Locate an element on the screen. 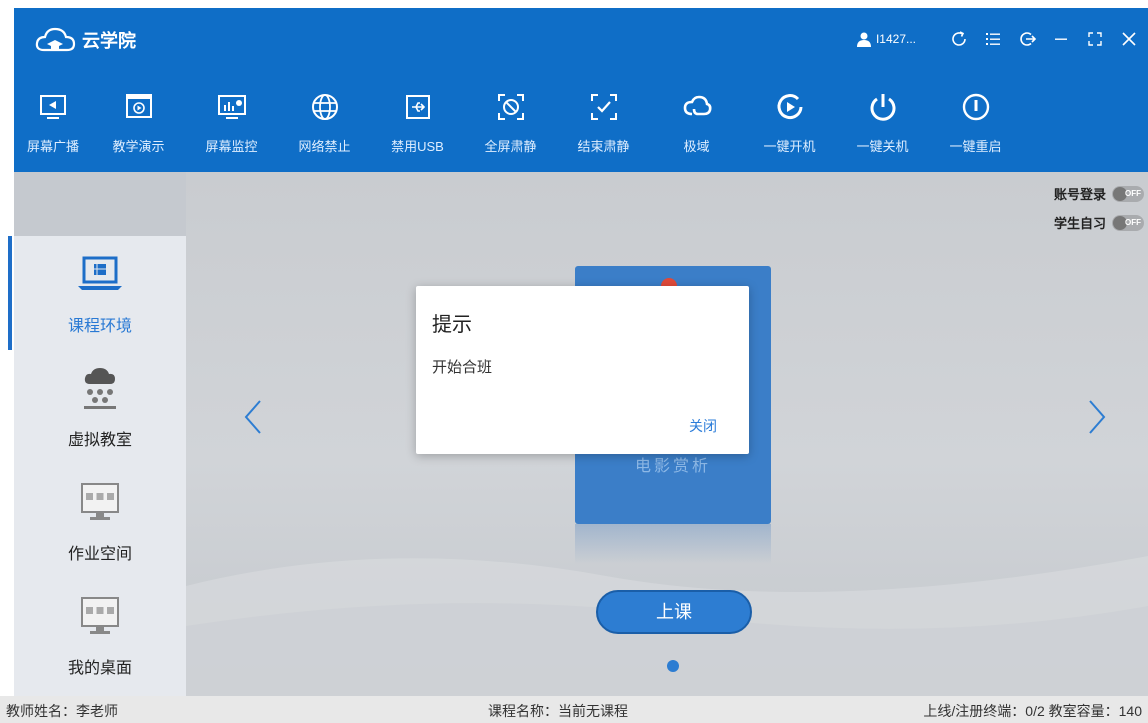 The width and height of the screenshot is (1148, 723). tool-usb-ban: 禁用USB is located at coordinates (417, 125).